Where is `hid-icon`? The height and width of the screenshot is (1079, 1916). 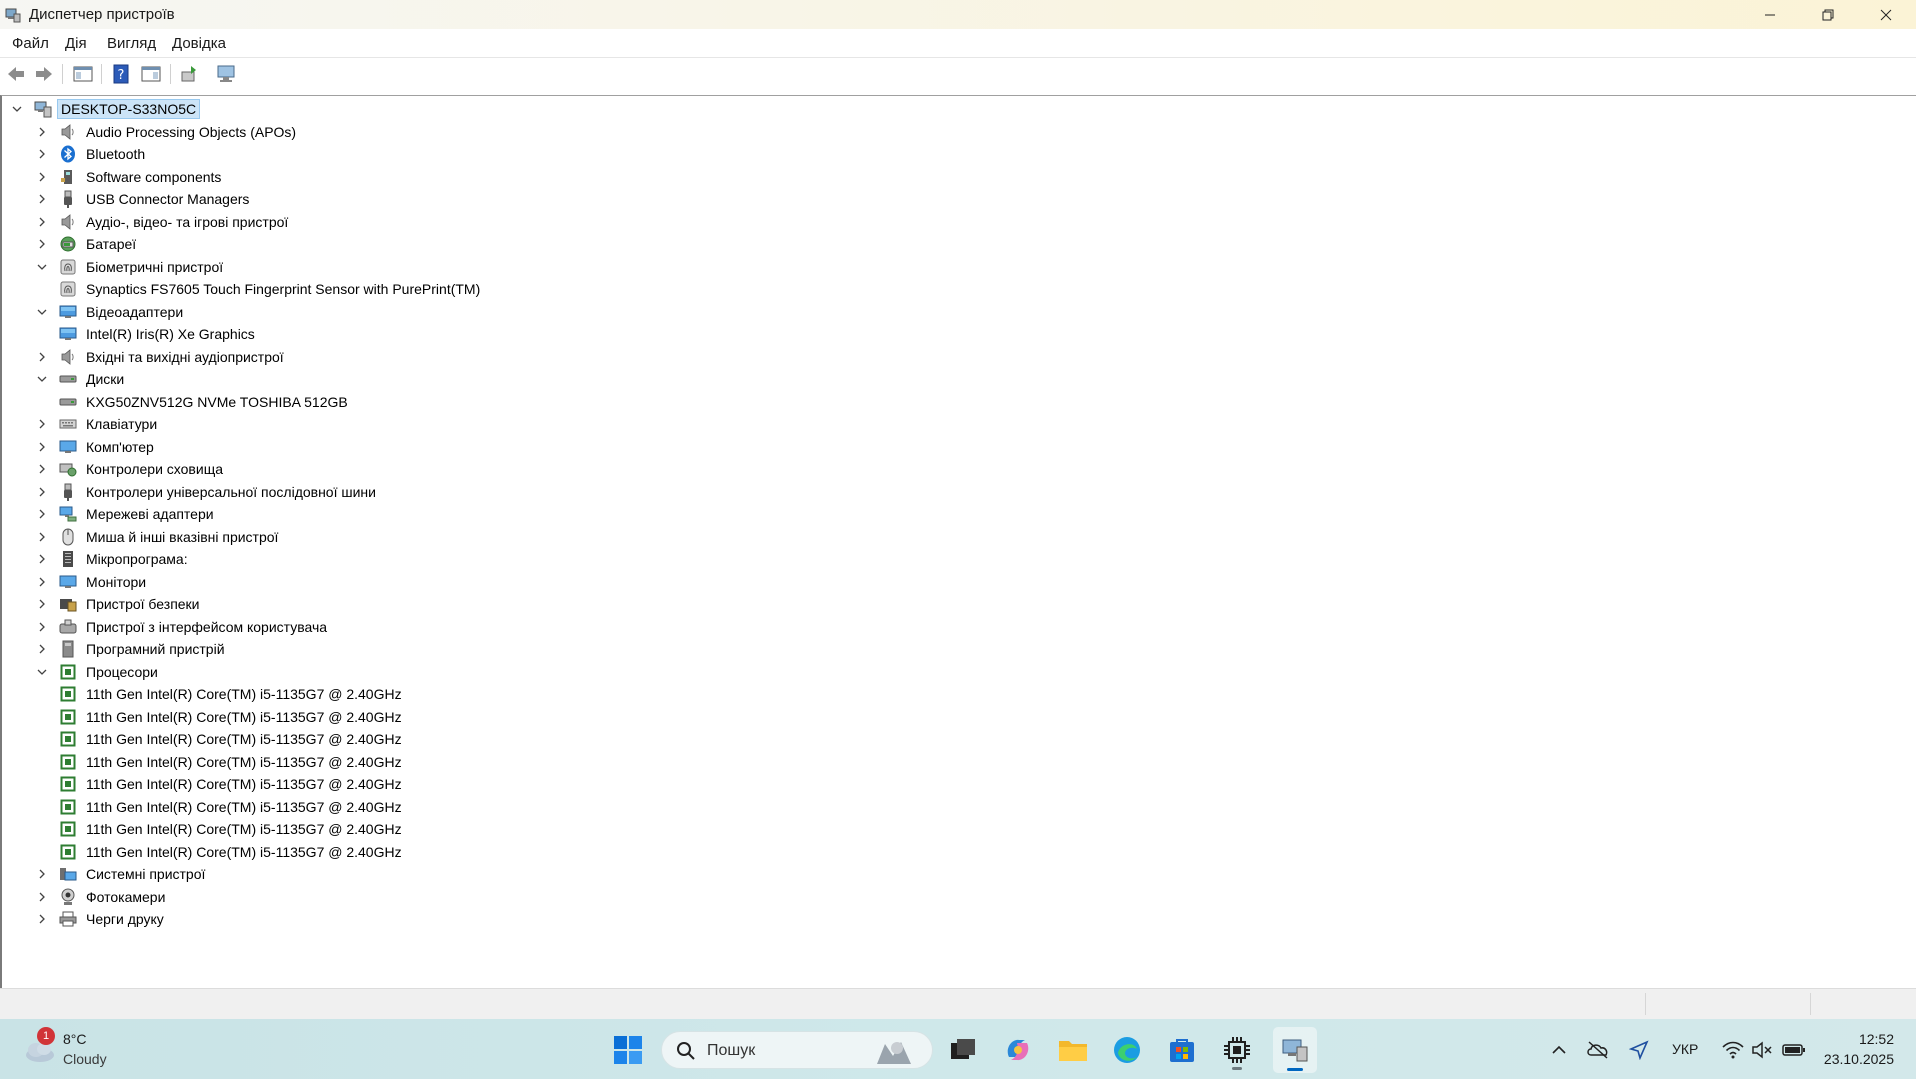
hid-icon is located at coordinates (68, 627).